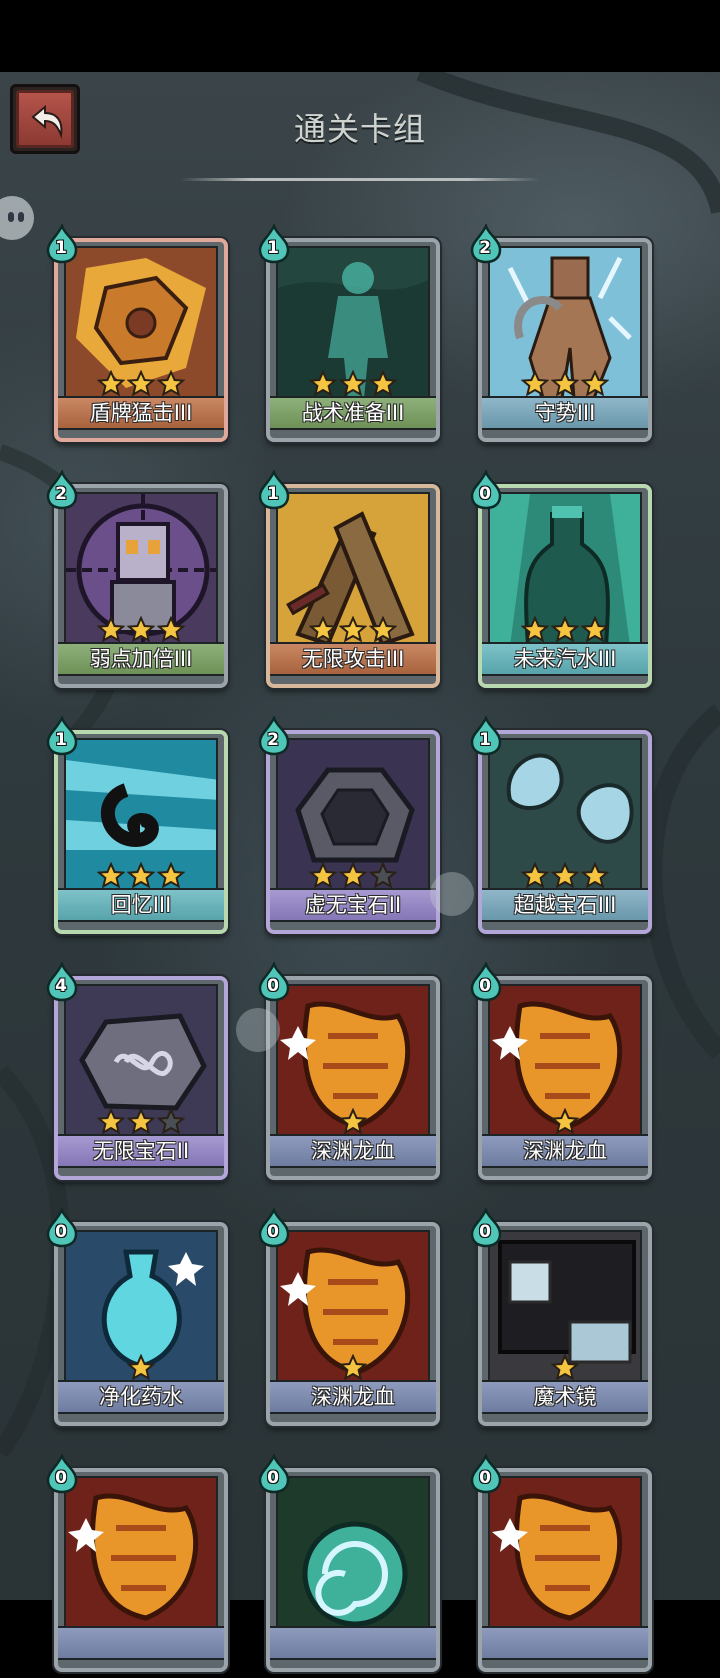 The height and width of the screenshot is (1678, 720). I want to click on deck-card: 回忆III 1, so click(139, 828).